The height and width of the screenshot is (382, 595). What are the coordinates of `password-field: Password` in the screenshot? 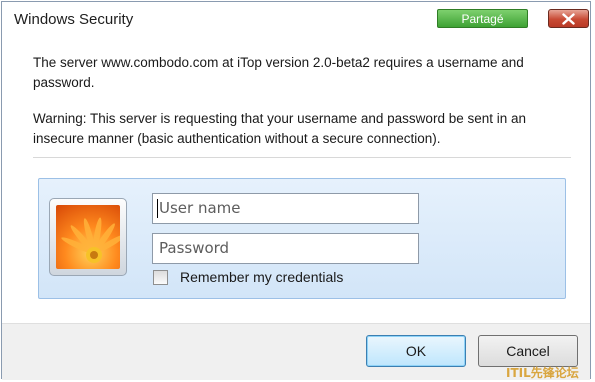 It's located at (285, 248).